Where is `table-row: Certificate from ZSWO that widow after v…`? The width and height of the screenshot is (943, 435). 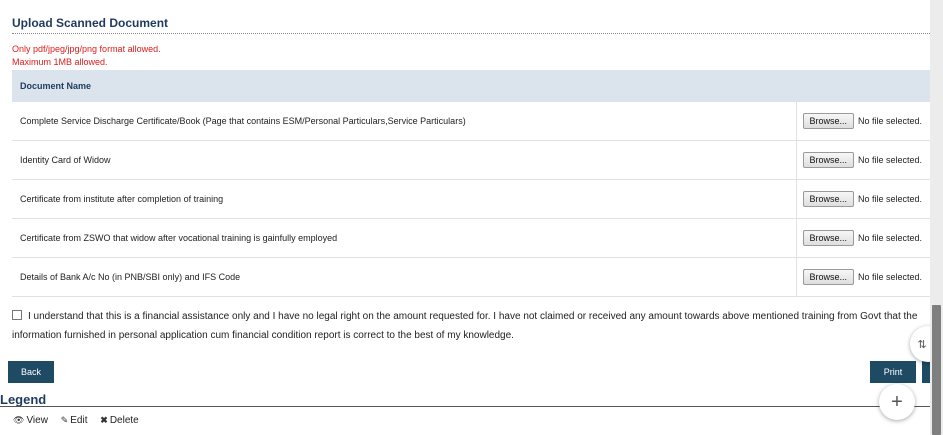
table-row: Certificate from ZSWO that widow after v… is located at coordinates (473, 238).